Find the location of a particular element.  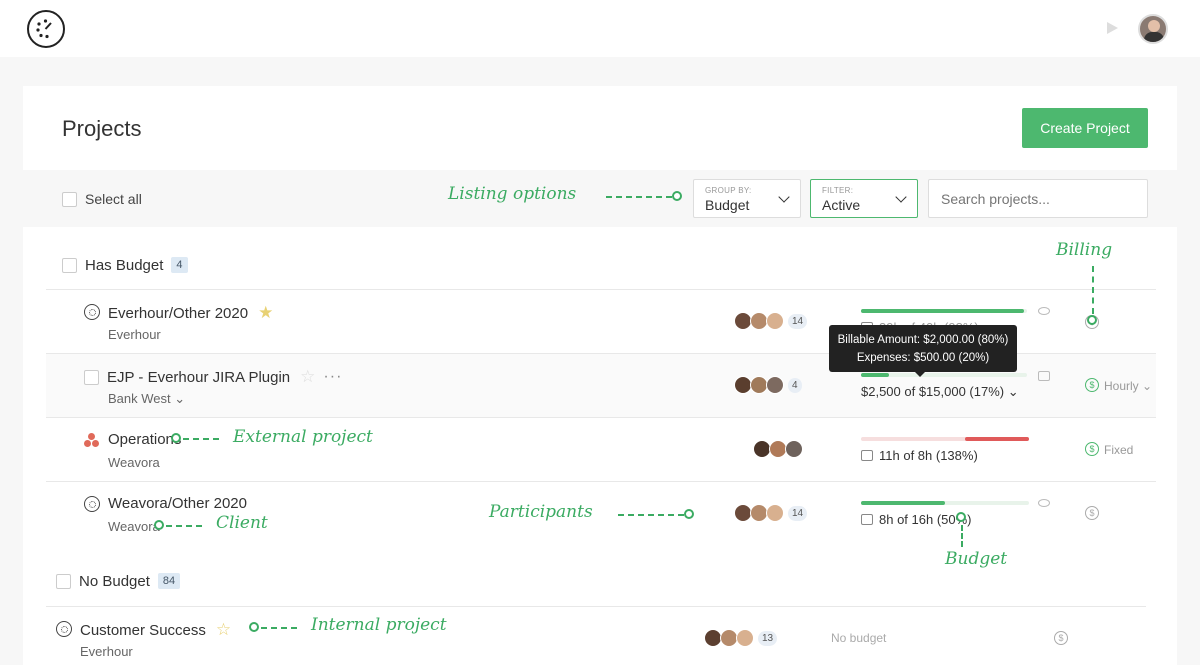

billing-type: Hourly ⌄ is located at coordinates (1128, 386).